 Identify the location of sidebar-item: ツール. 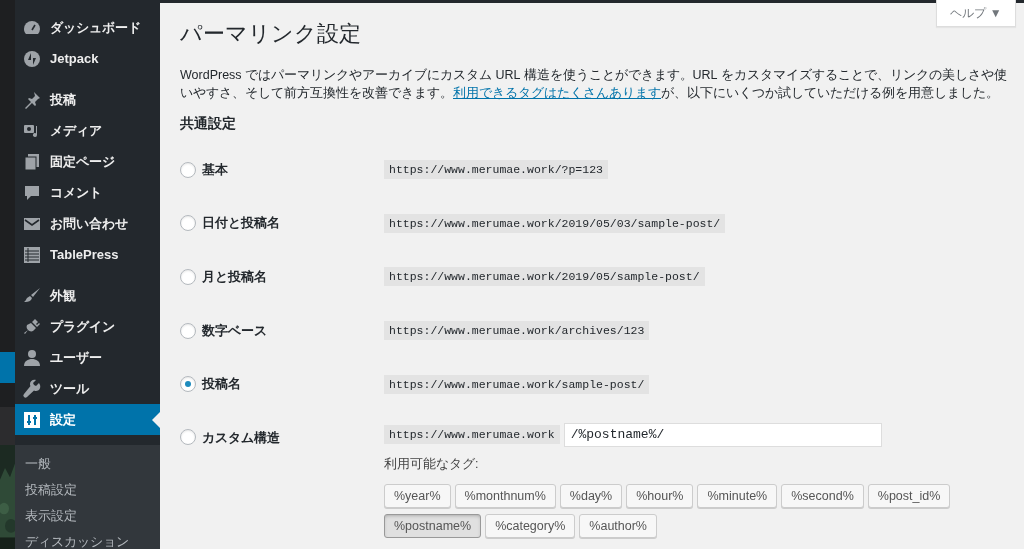
(87, 388).